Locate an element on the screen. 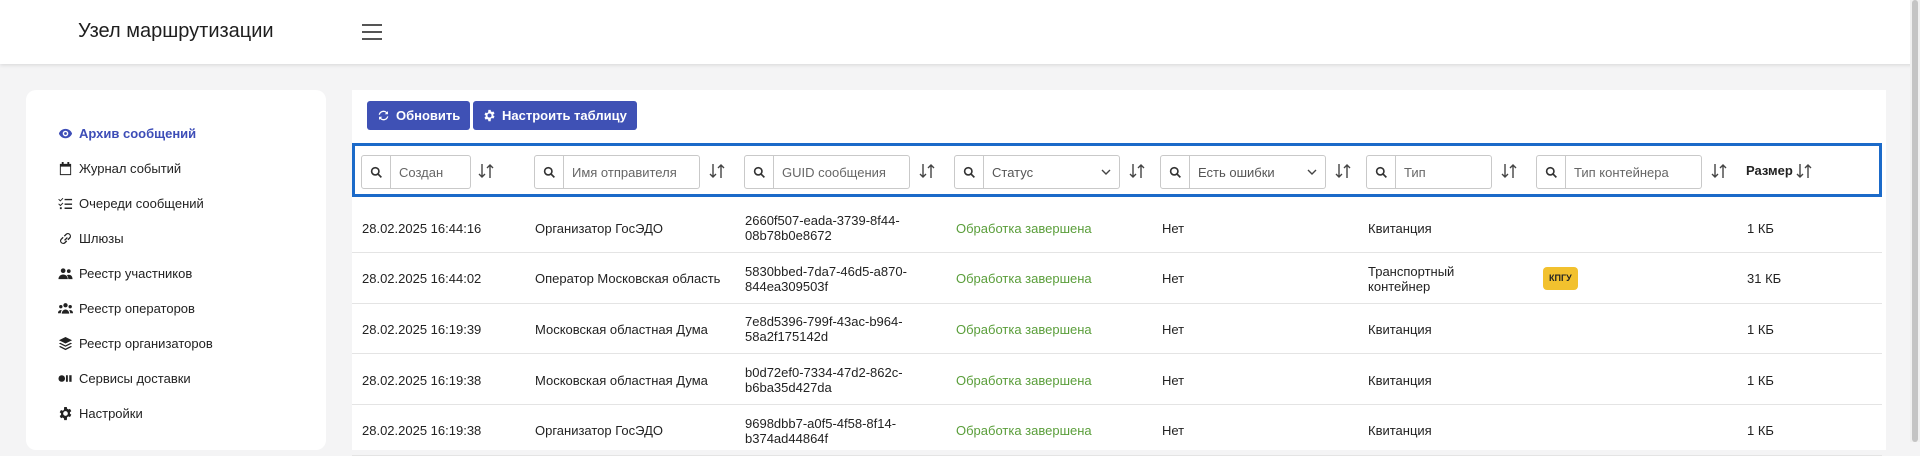 The height and width of the screenshot is (456, 1920). page-scrollbar is located at coordinates (1915, 221).